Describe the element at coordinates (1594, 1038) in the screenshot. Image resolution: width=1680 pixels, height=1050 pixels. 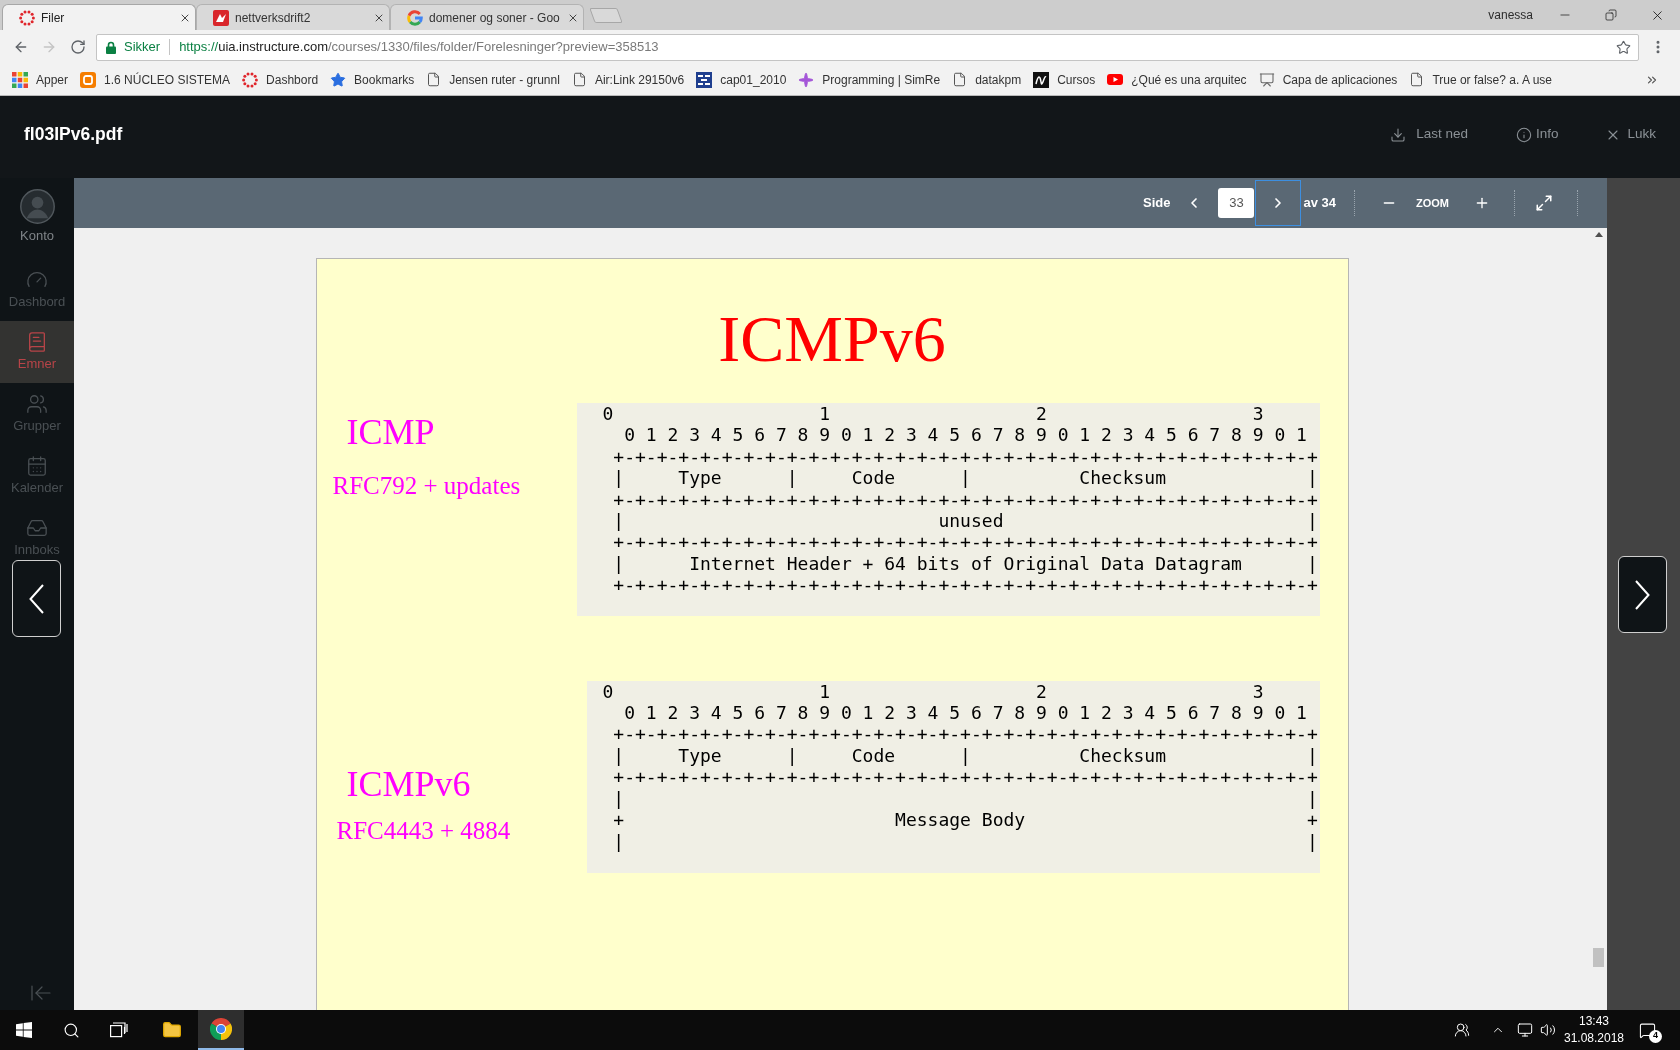
I see `clock-date: 31.08.2018` at that location.